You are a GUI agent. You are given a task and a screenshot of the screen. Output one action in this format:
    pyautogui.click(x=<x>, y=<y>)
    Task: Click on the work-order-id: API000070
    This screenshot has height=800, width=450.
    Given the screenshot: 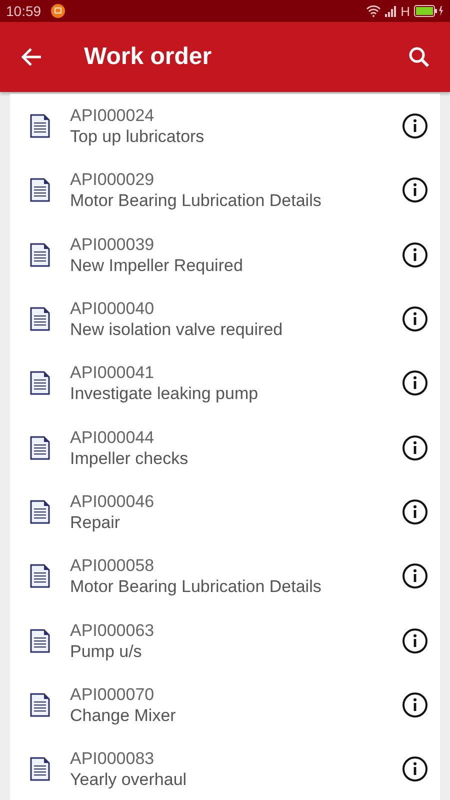 What is the action you would take?
    pyautogui.click(x=113, y=694)
    